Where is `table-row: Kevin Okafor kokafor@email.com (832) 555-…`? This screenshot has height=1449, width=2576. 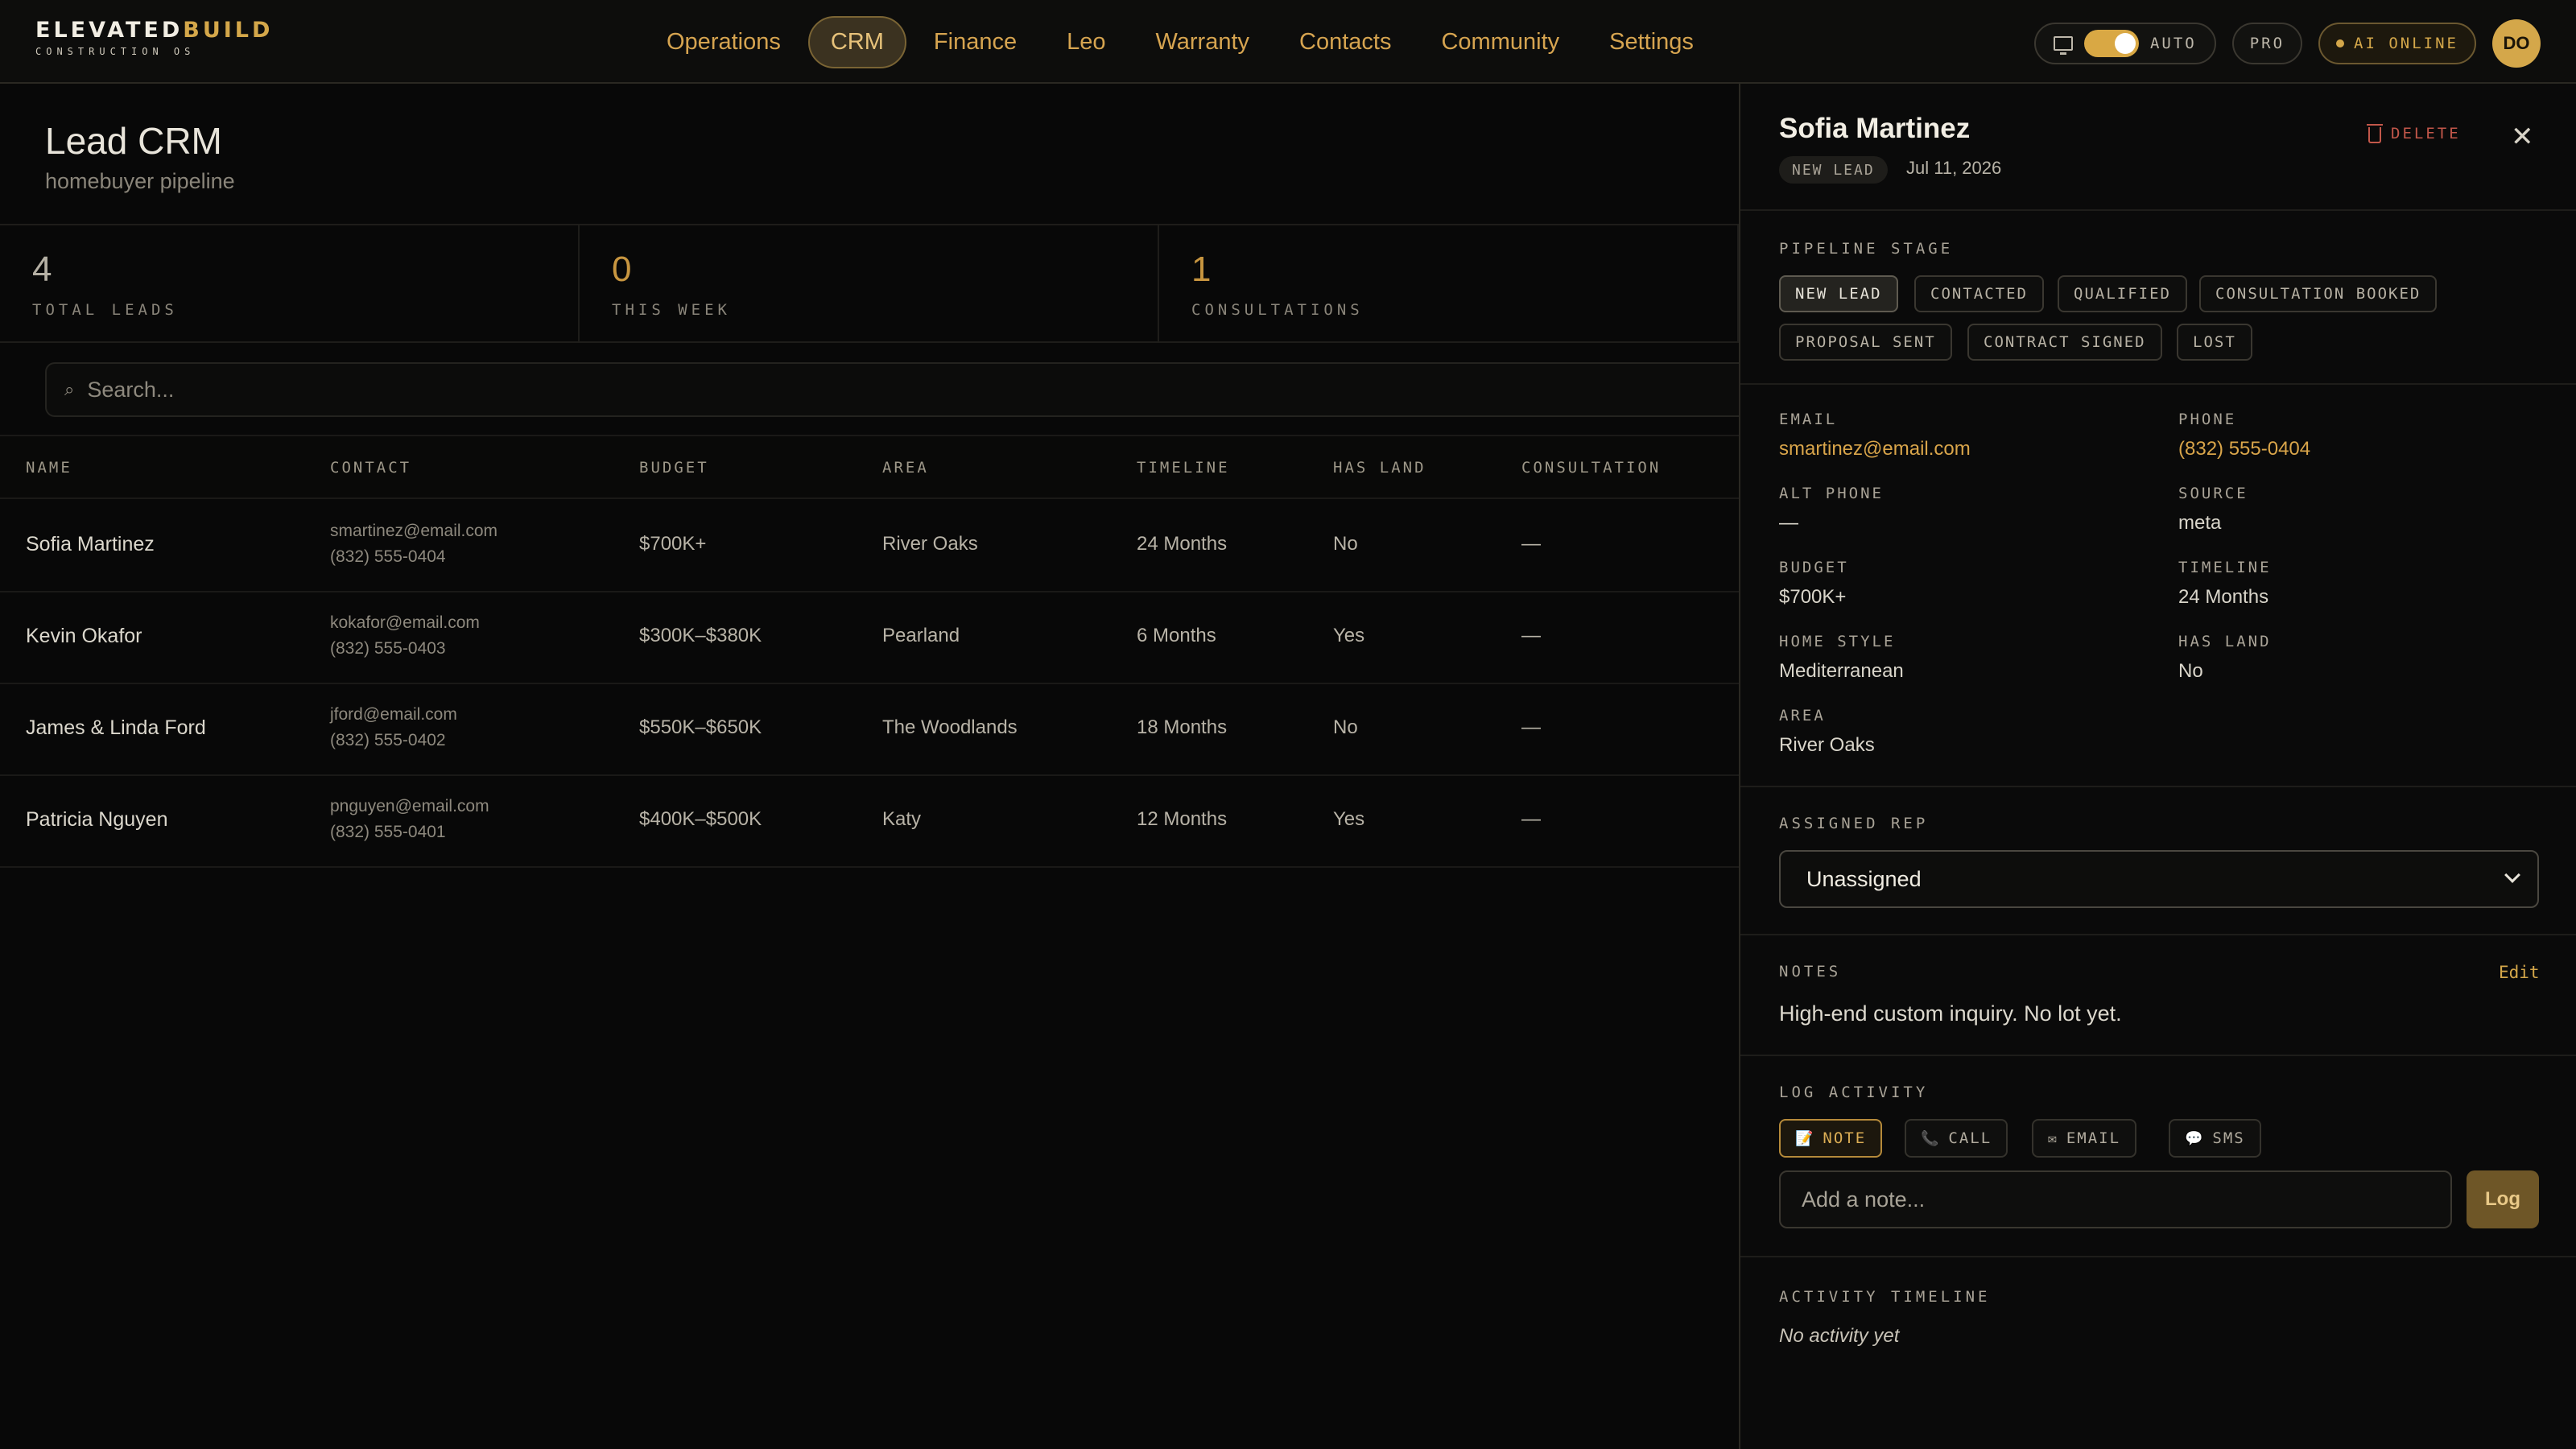
table-row: Kevin Okafor kokafor@email.com (832) 555-… is located at coordinates (869, 638).